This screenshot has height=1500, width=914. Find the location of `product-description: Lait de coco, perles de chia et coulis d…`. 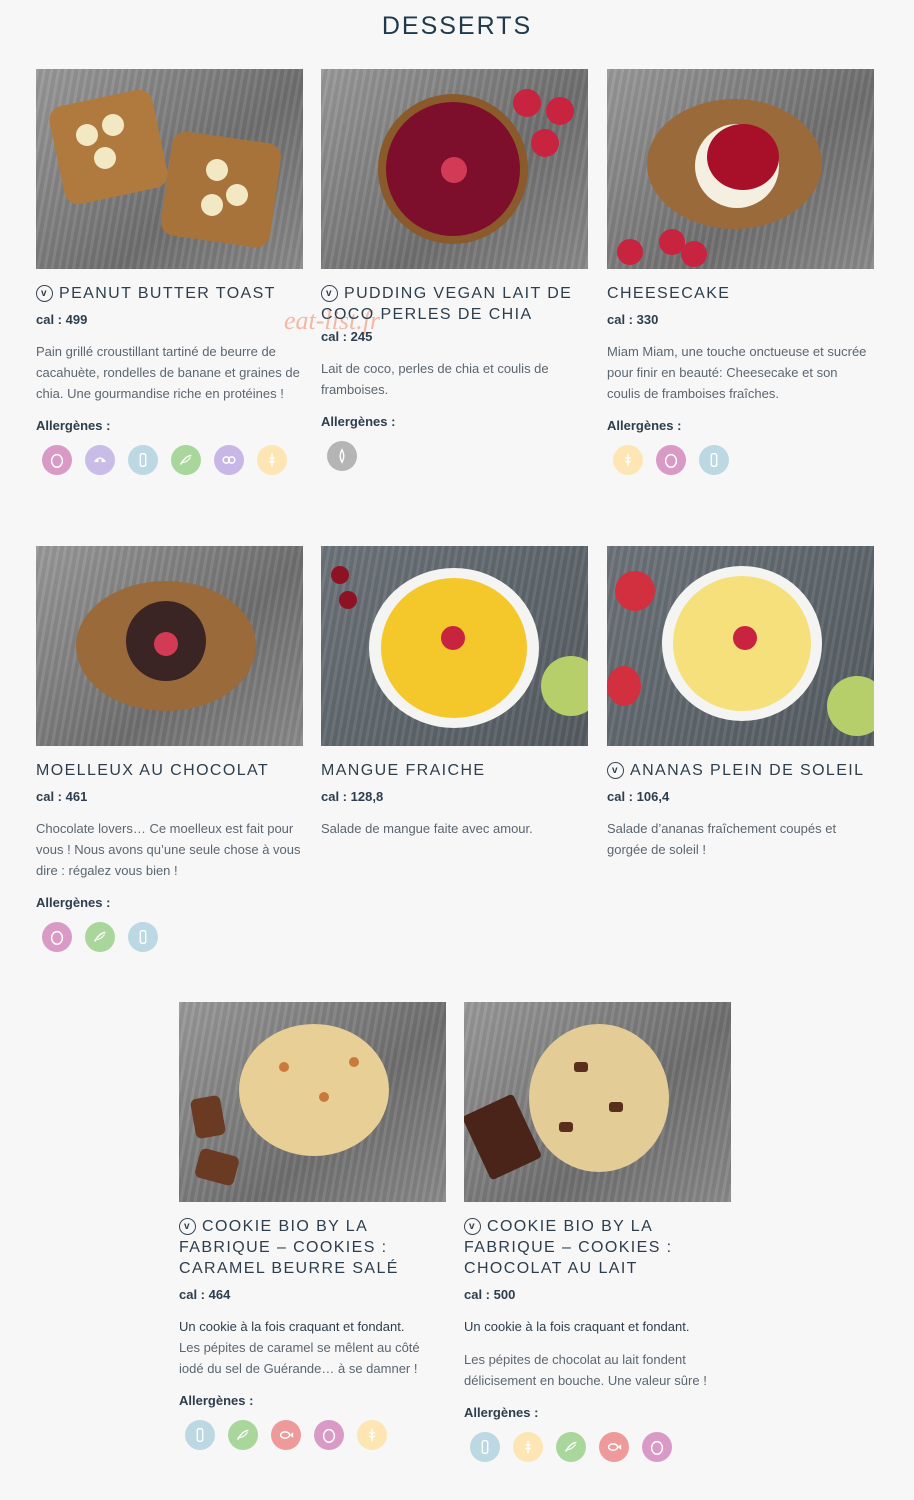

product-description: Lait de coco, perles de chia et coulis d… is located at coordinates (435, 379).